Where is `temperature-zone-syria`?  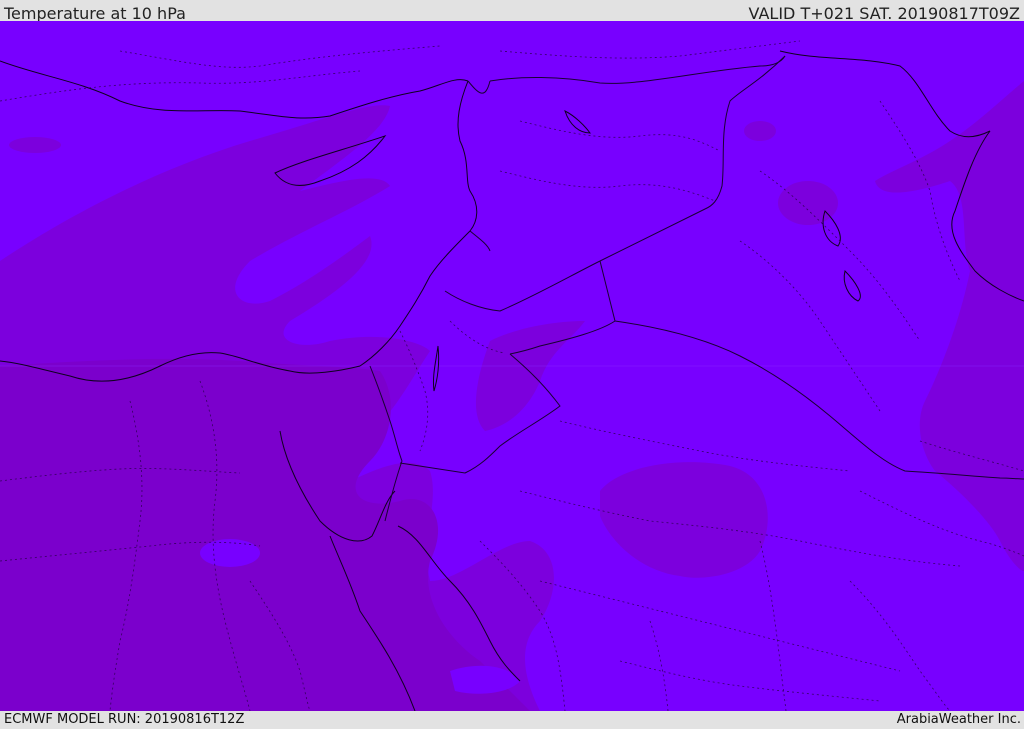
temperature-zone-syria is located at coordinates (760, 131).